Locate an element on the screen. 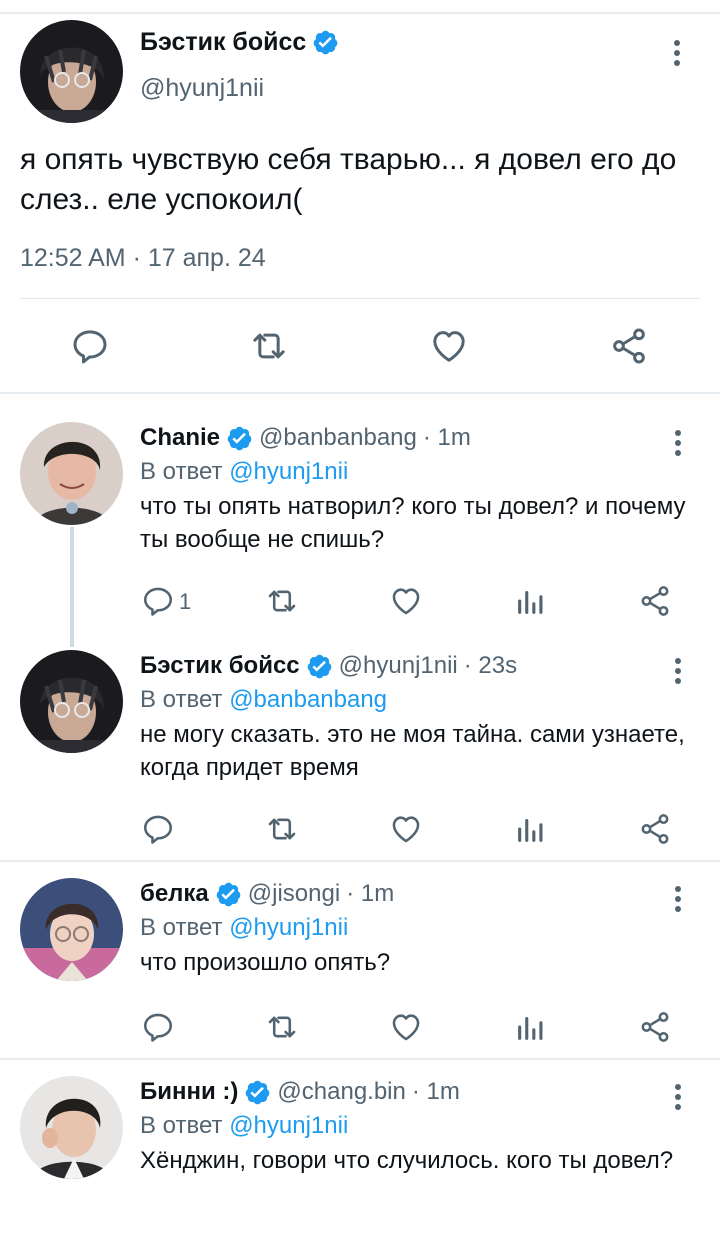  reply-time: · 23s is located at coordinates (490, 665).